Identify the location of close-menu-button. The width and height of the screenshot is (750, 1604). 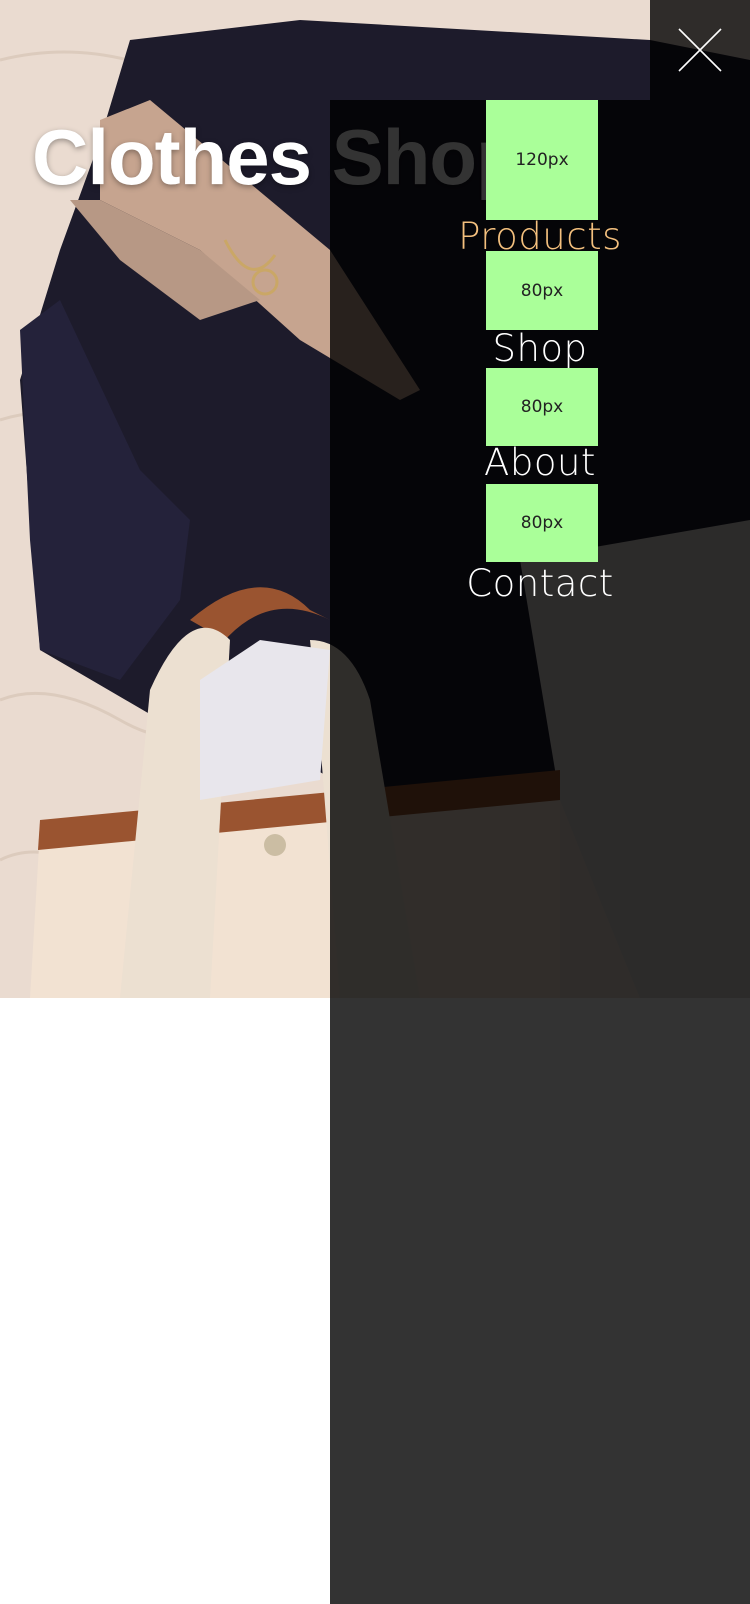
(700, 50).